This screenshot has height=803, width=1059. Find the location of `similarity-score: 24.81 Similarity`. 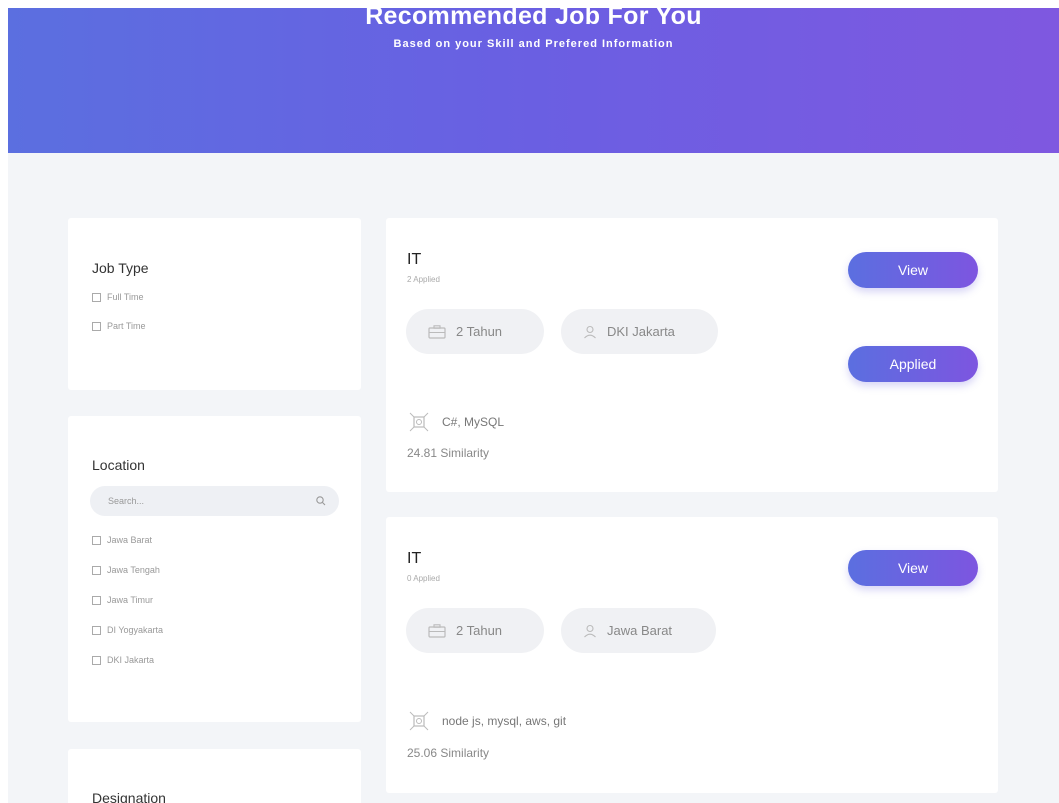

similarity-score: 24.81 Similarity is located at coordinates (448, 453).